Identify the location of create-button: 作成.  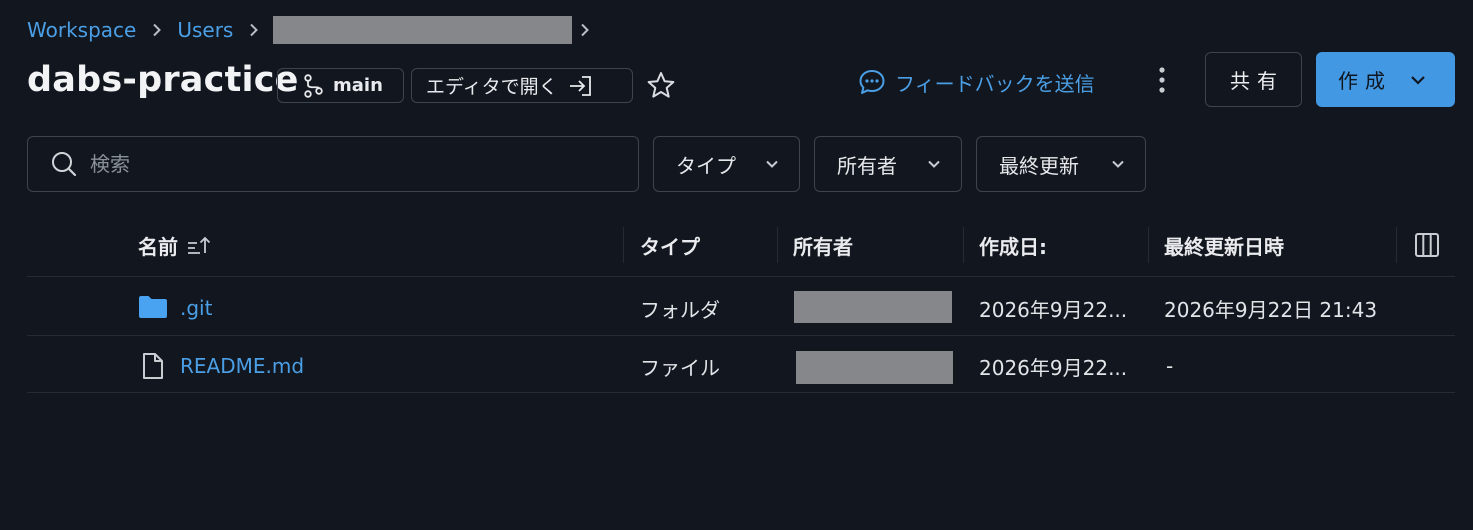
(1385, 79).